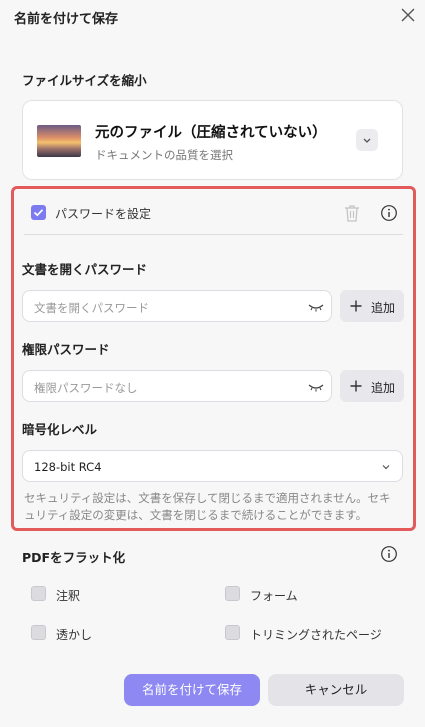 Image resolution: width=425 pixels, height=727 pixels. What do you see at coordinates (212, 466) in the screenshot?
I see `encryption-level-select: 128-bit RC4` at bounding box center [212, 466].